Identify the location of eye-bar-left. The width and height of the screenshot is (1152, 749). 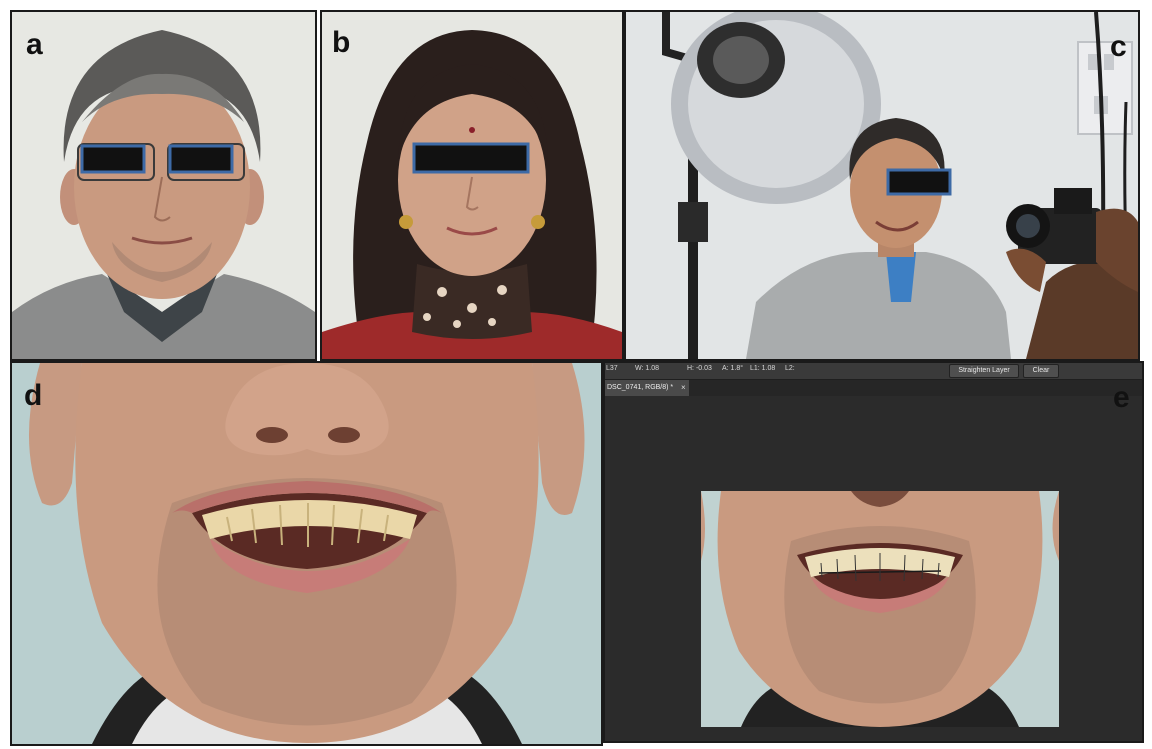
(113, 159).